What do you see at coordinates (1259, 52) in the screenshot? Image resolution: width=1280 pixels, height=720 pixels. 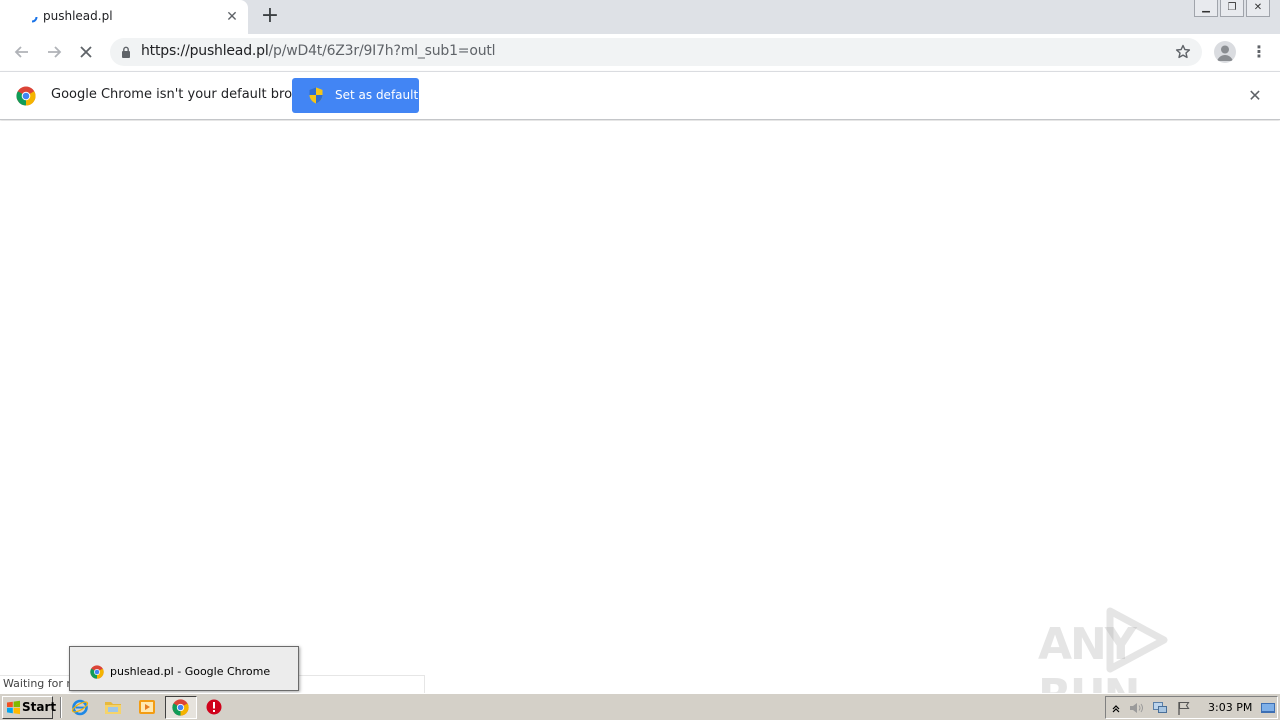 I see `chrome-menu-button: ⋮` at bounding box center [1259, 52].